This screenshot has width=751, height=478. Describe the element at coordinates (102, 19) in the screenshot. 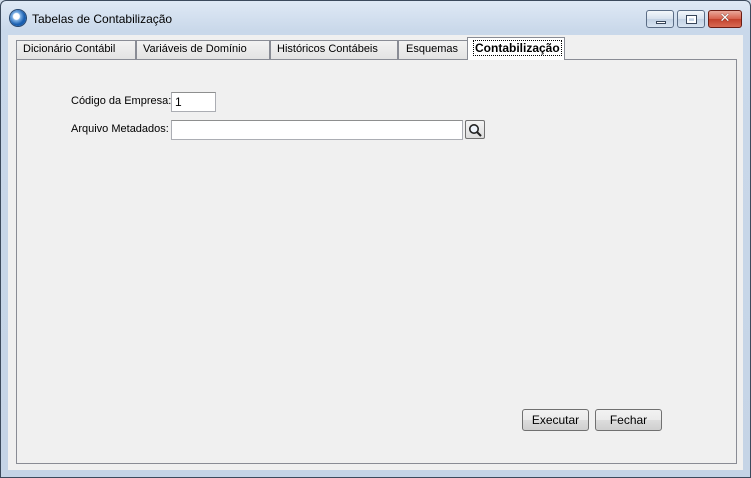

I see `window-title: Tabelas de Contabilização` at that location.